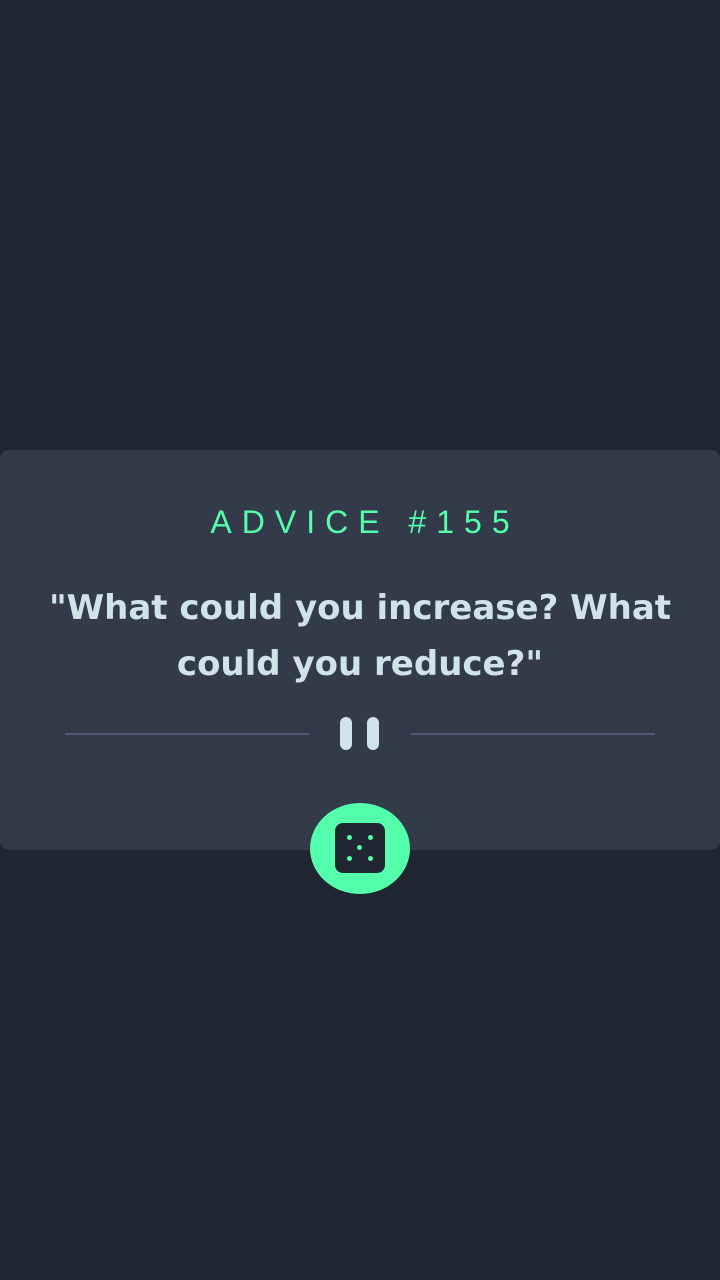 Image resolution: width=720 pixels, height=1280 pixels. Describe the element at coordinates (365, 522) in the screenshot. I see `advice-id-heading: ADVICE #155` at that location.